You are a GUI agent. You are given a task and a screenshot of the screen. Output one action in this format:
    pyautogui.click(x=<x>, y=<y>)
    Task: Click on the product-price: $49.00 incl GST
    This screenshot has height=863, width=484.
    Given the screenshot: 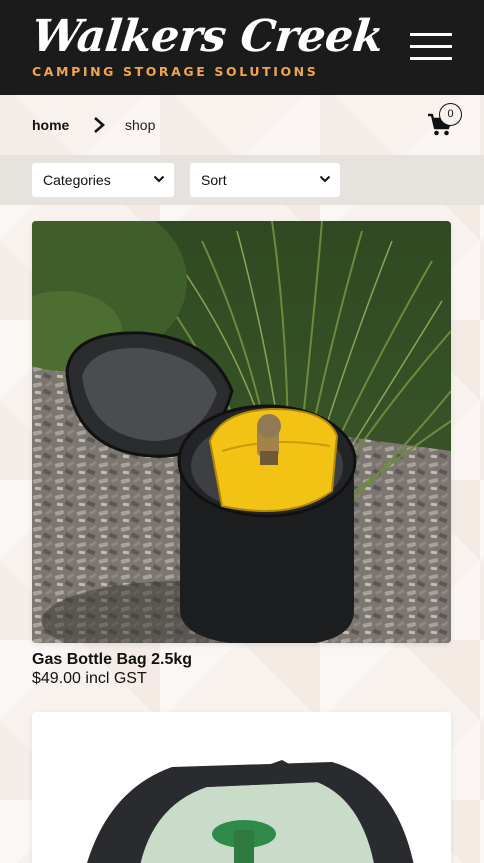 What is the action you would take?
    pyautogui.click(x=89, y=678)
    